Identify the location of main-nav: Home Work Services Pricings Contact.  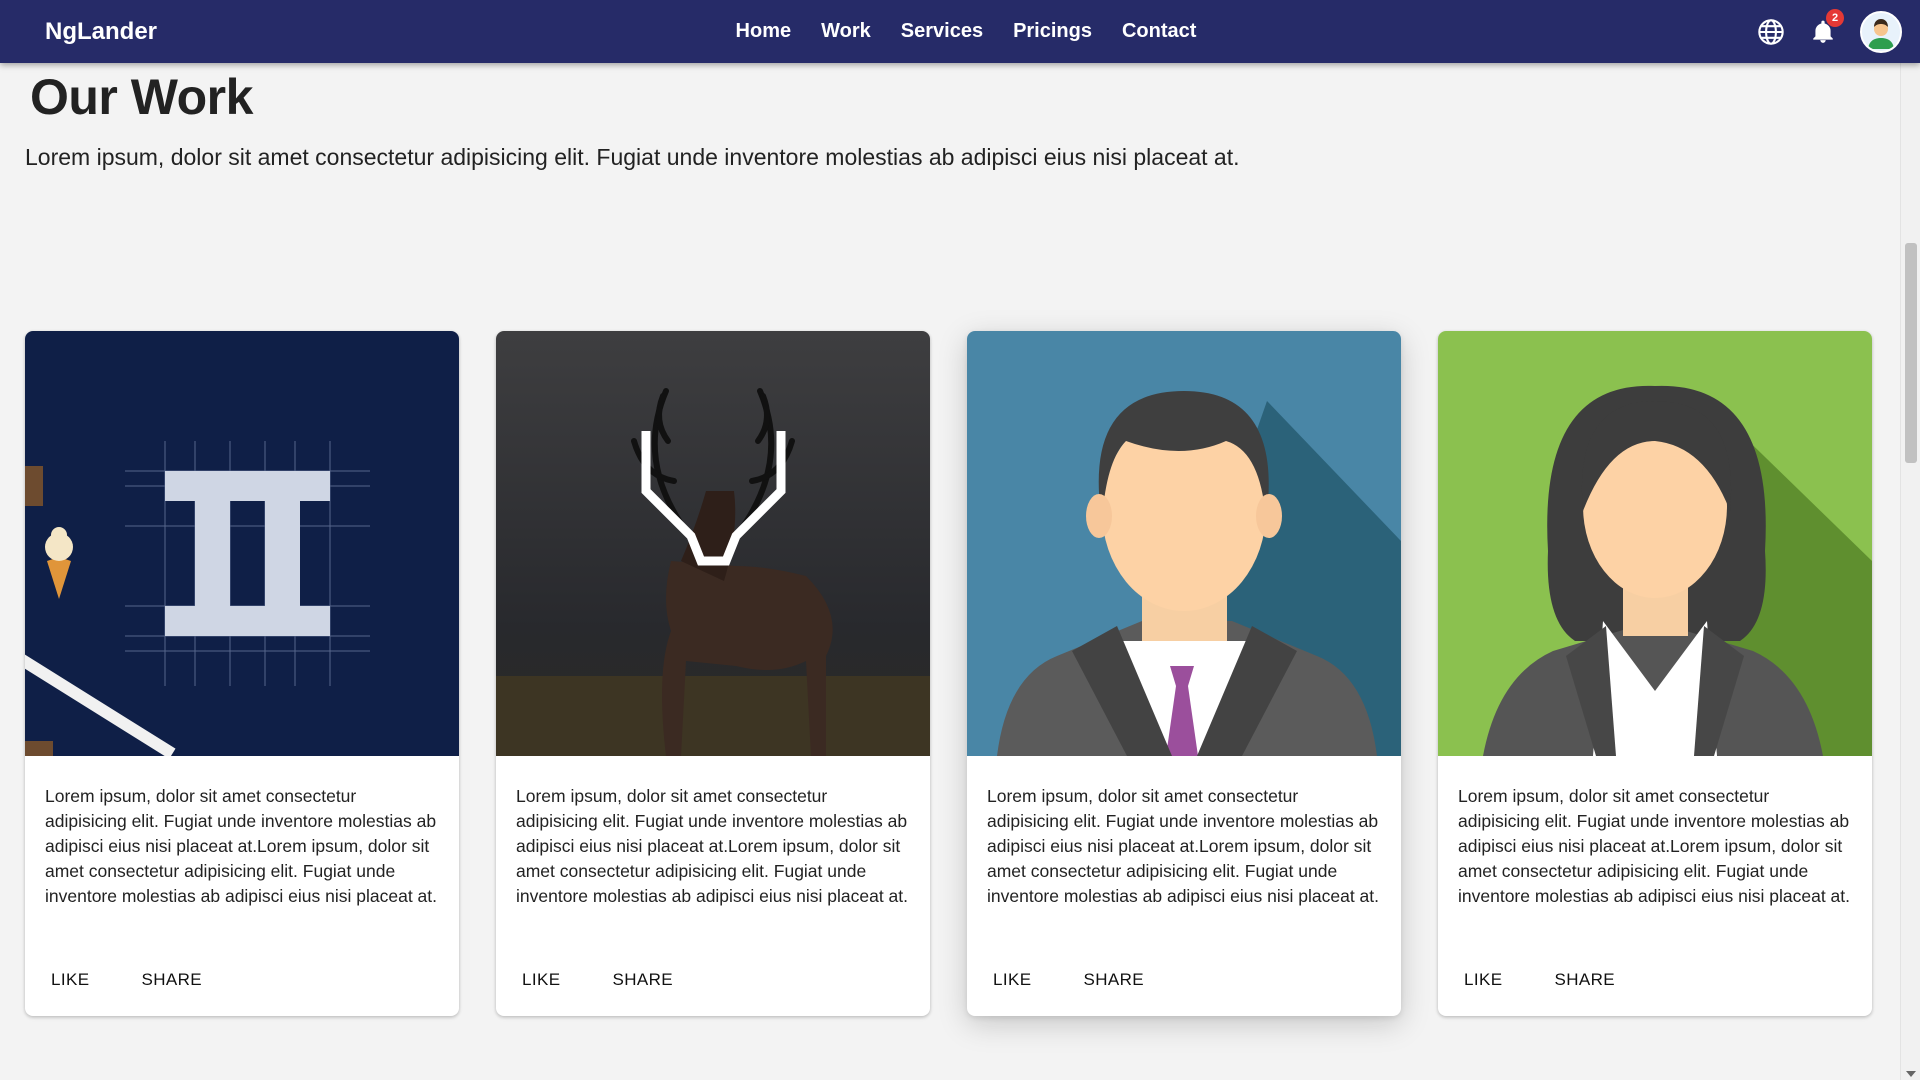
(960, 31).